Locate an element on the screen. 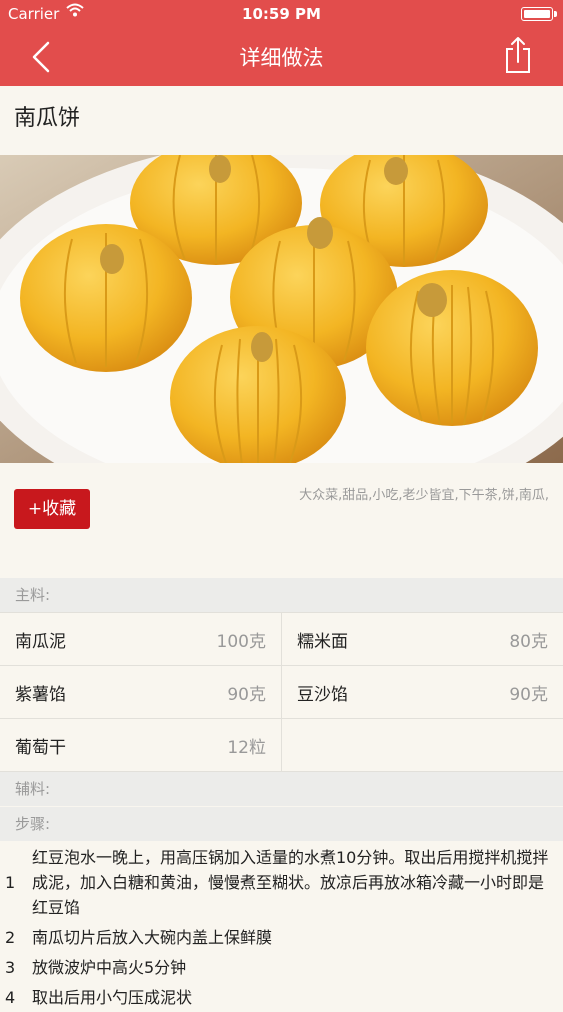 This screenshot has height=1012, width=563. auxiliary-header: 辅料: is located at coordinates (281, 789).